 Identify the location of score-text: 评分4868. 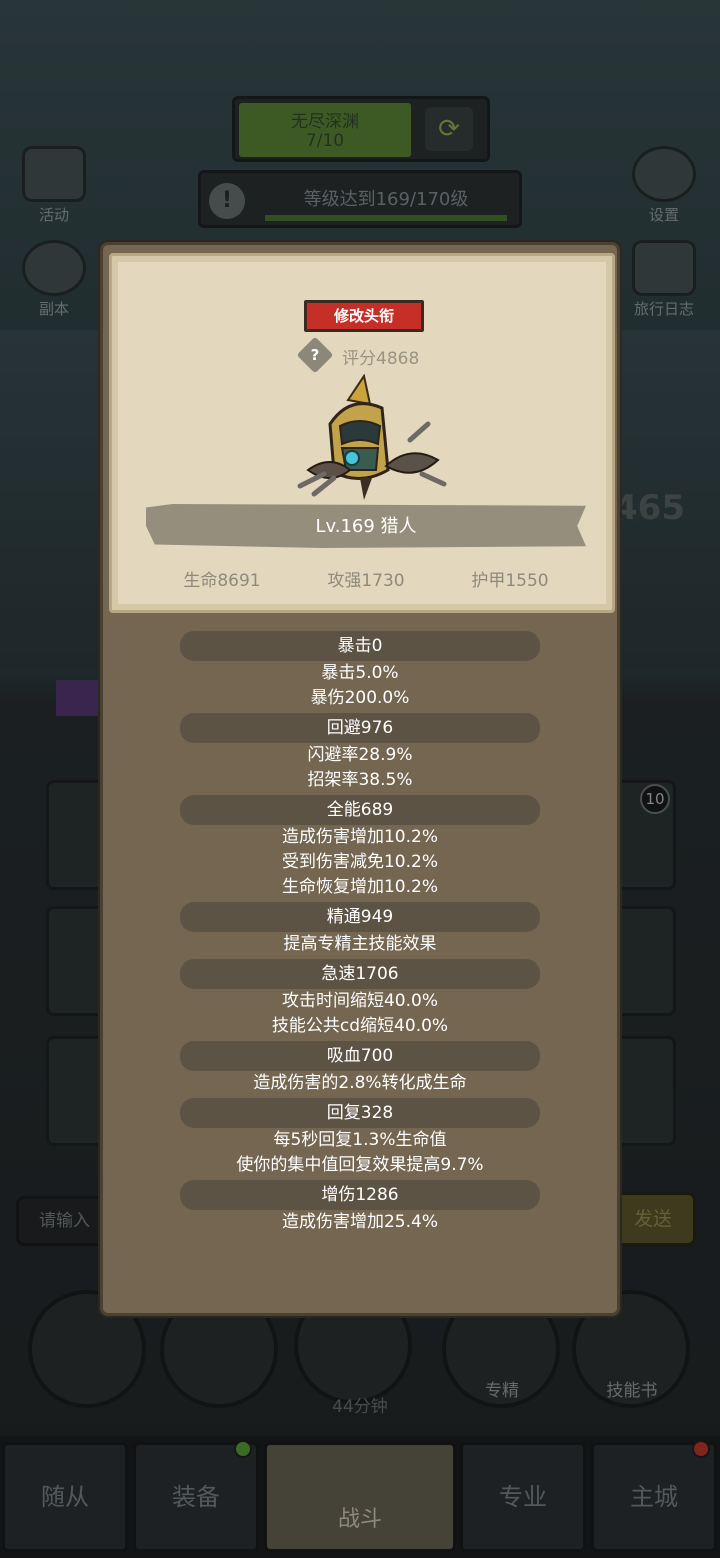
(381, 359).